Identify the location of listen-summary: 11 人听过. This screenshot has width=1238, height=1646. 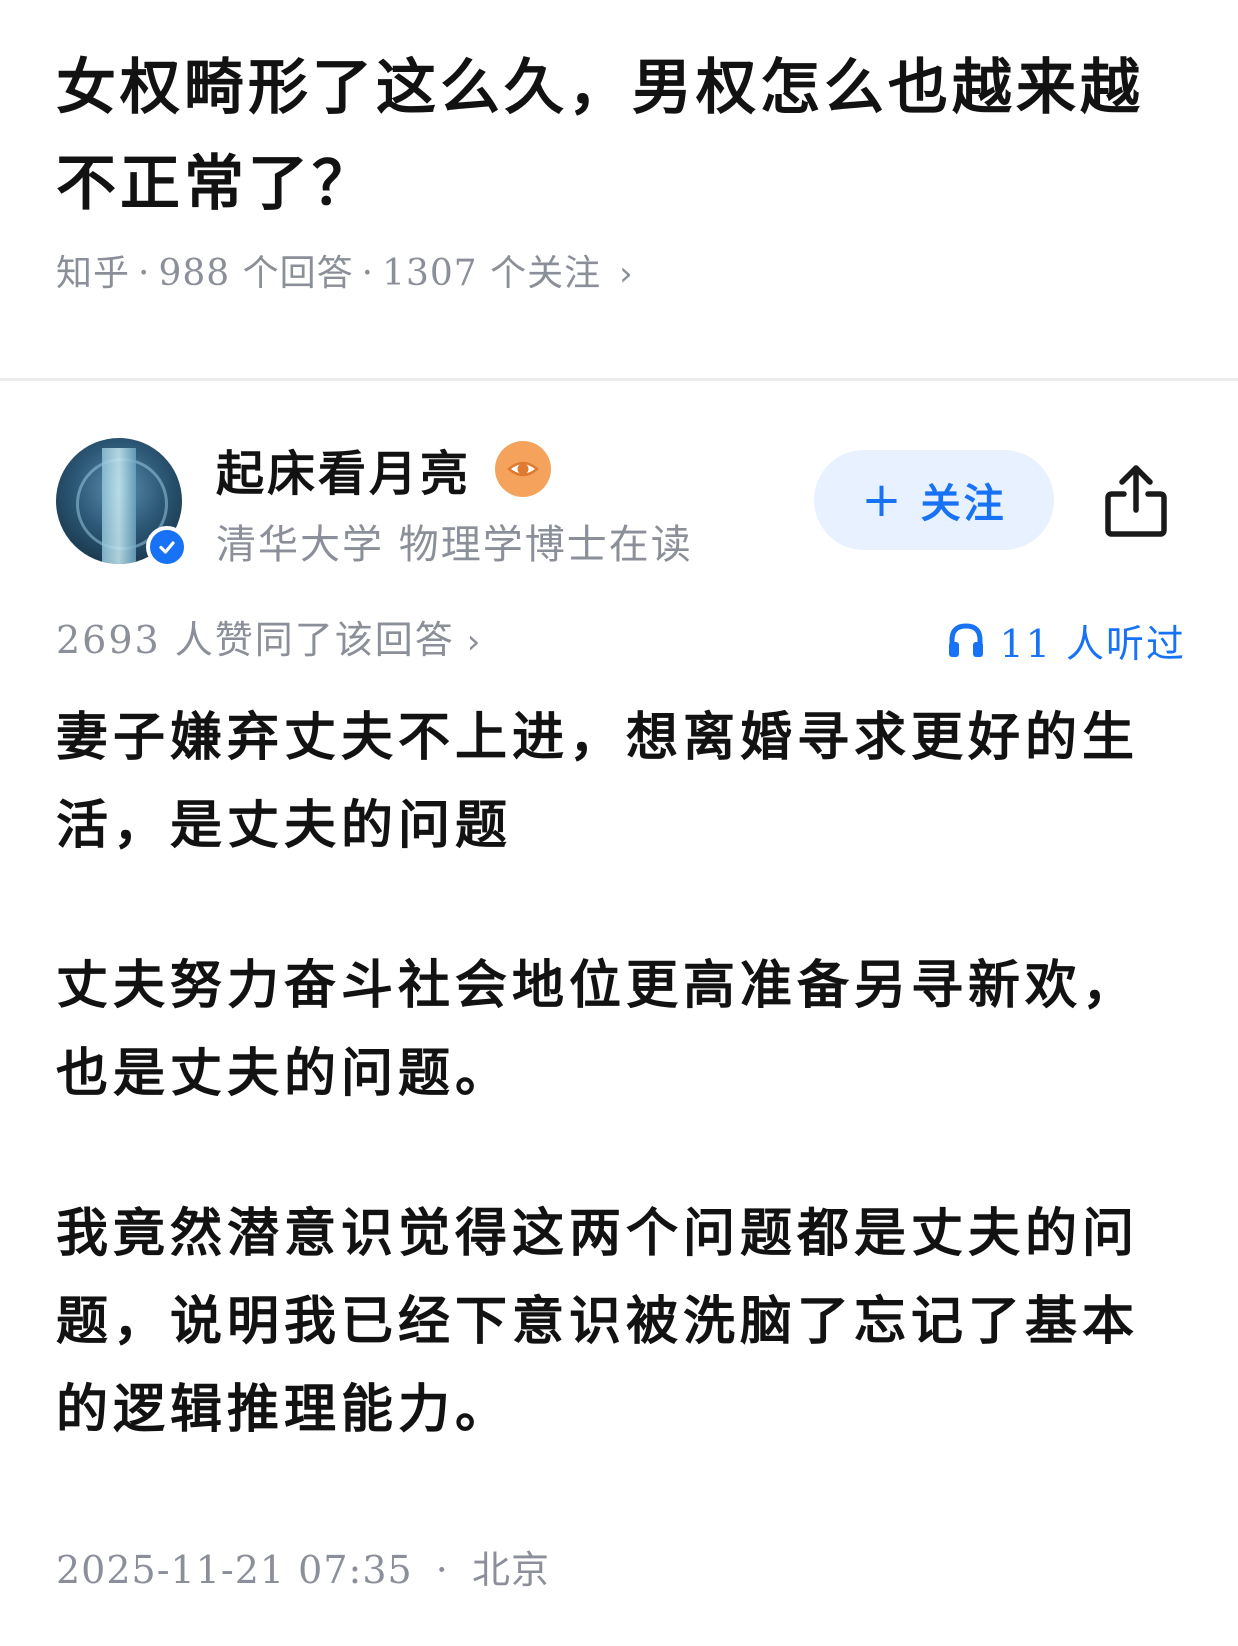
(1066, 640).